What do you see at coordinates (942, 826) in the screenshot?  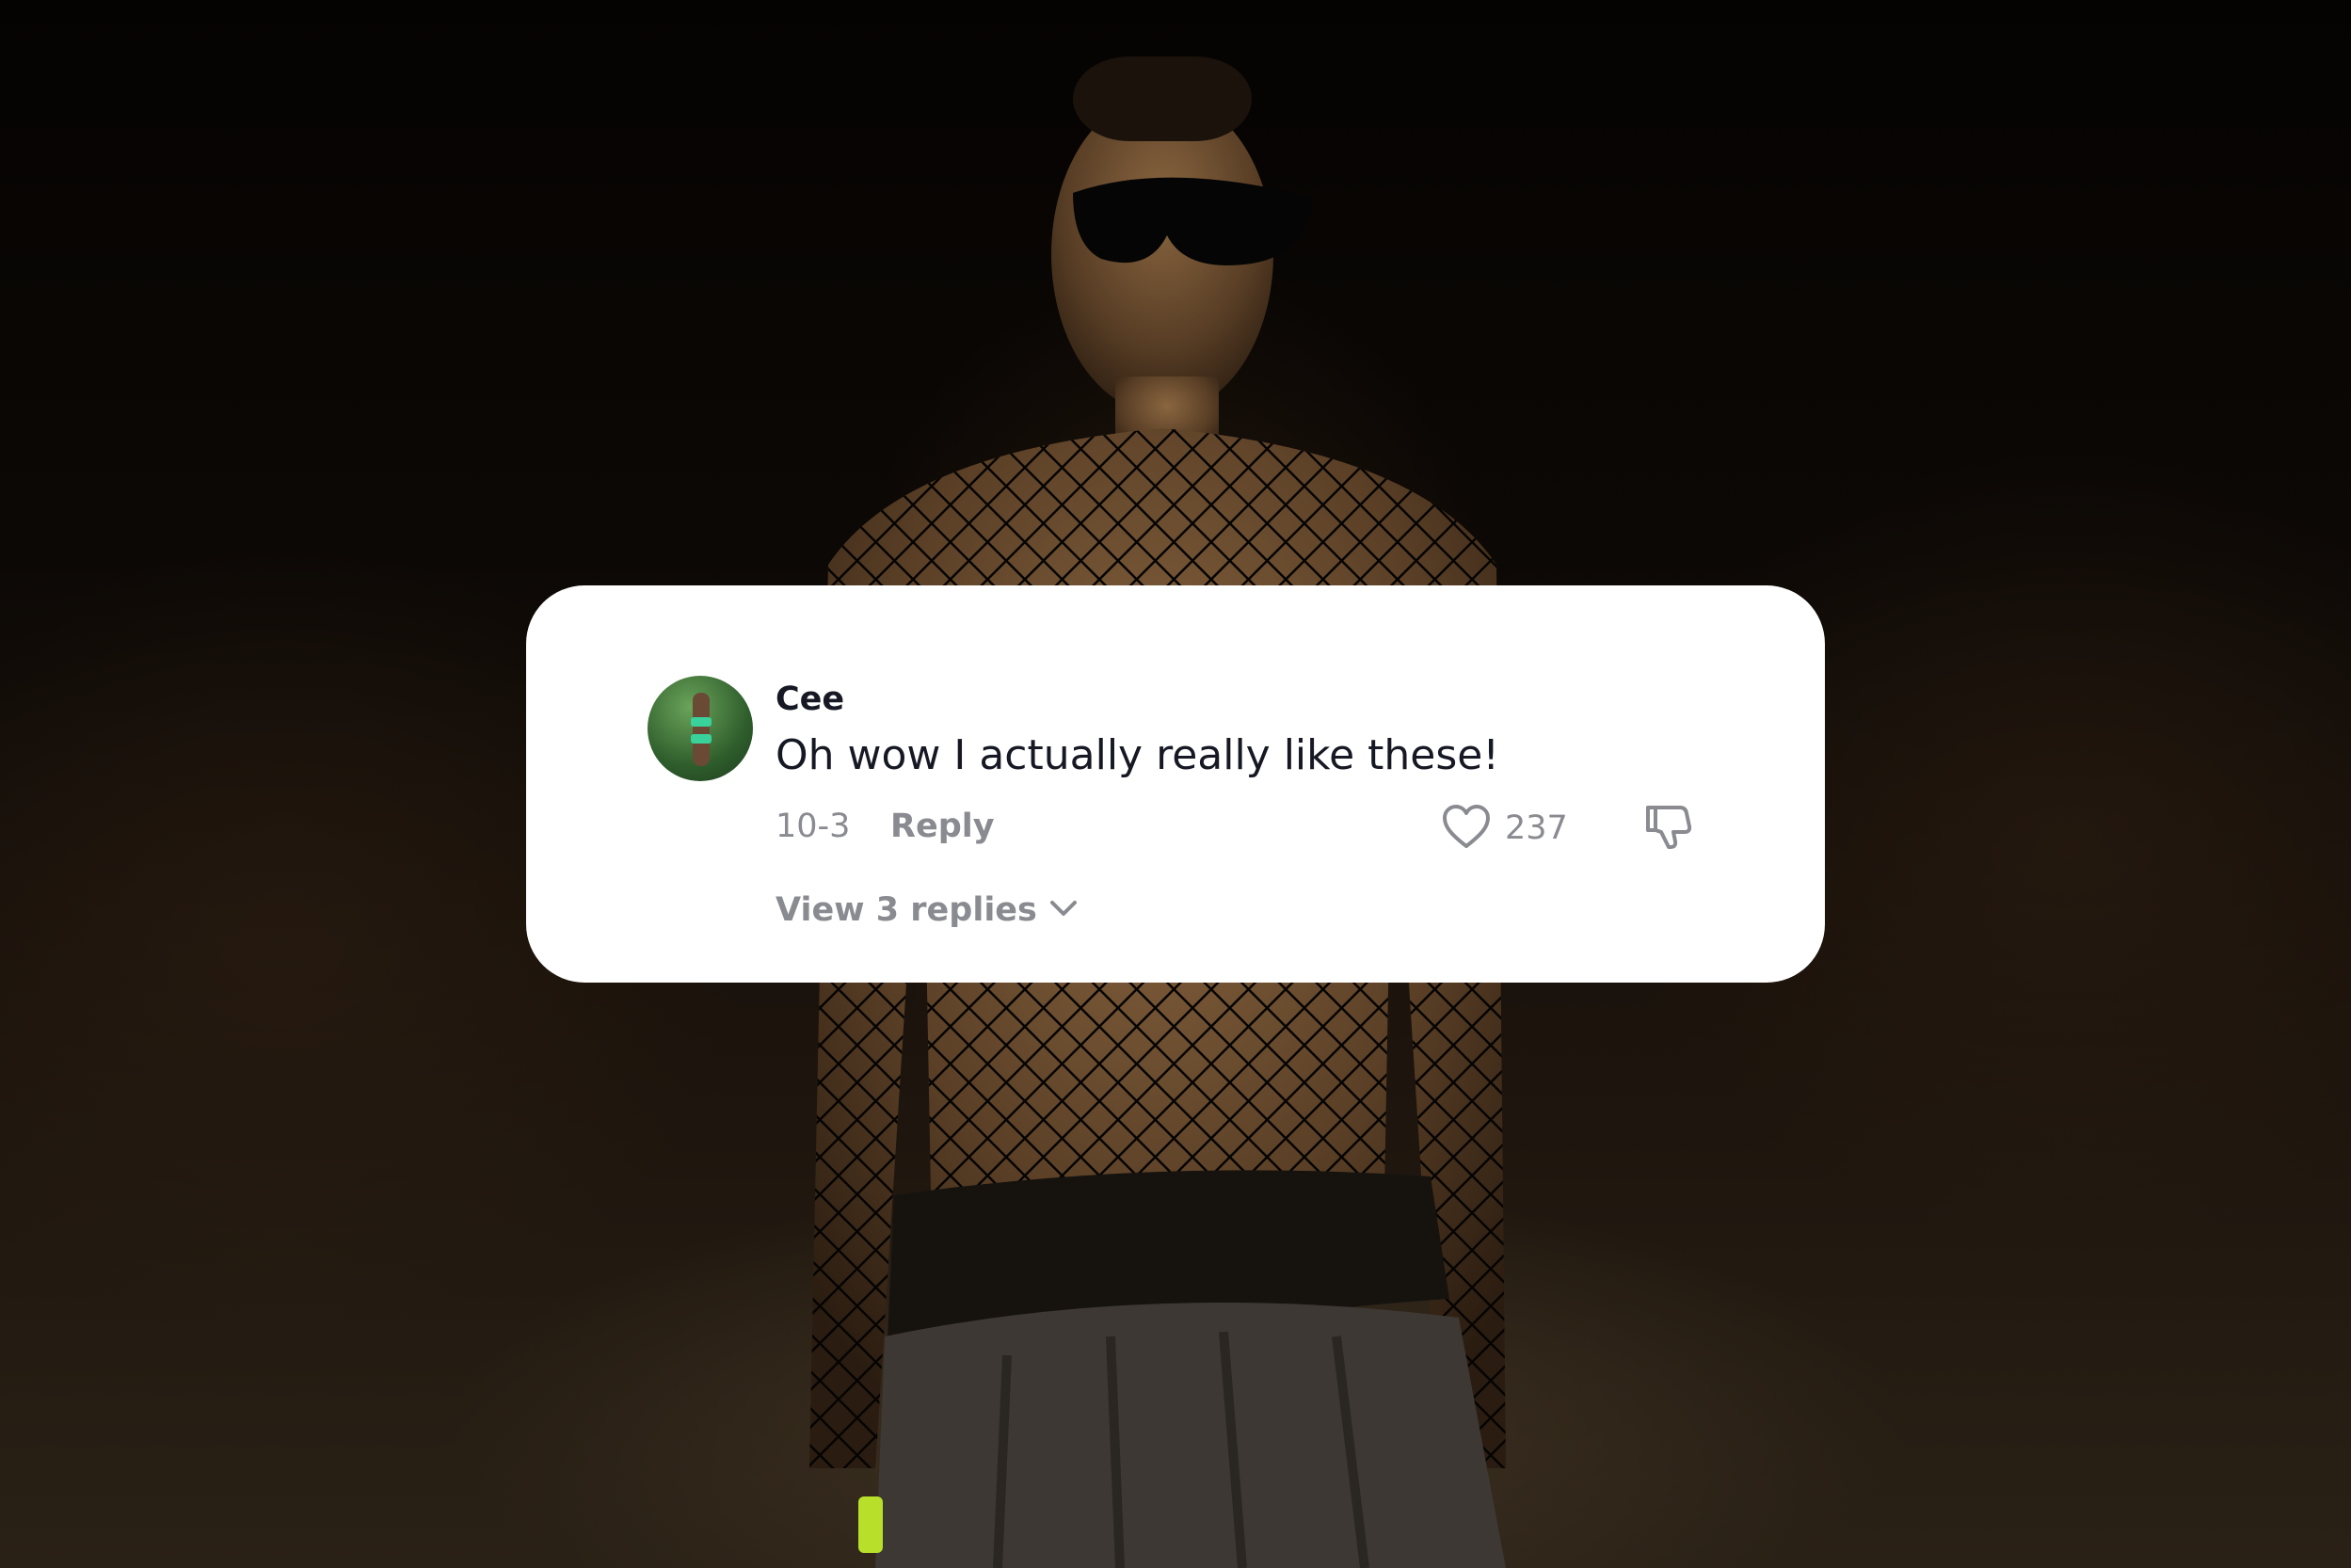 I see `reply-button: Reply` at bounding box center [942, 826].